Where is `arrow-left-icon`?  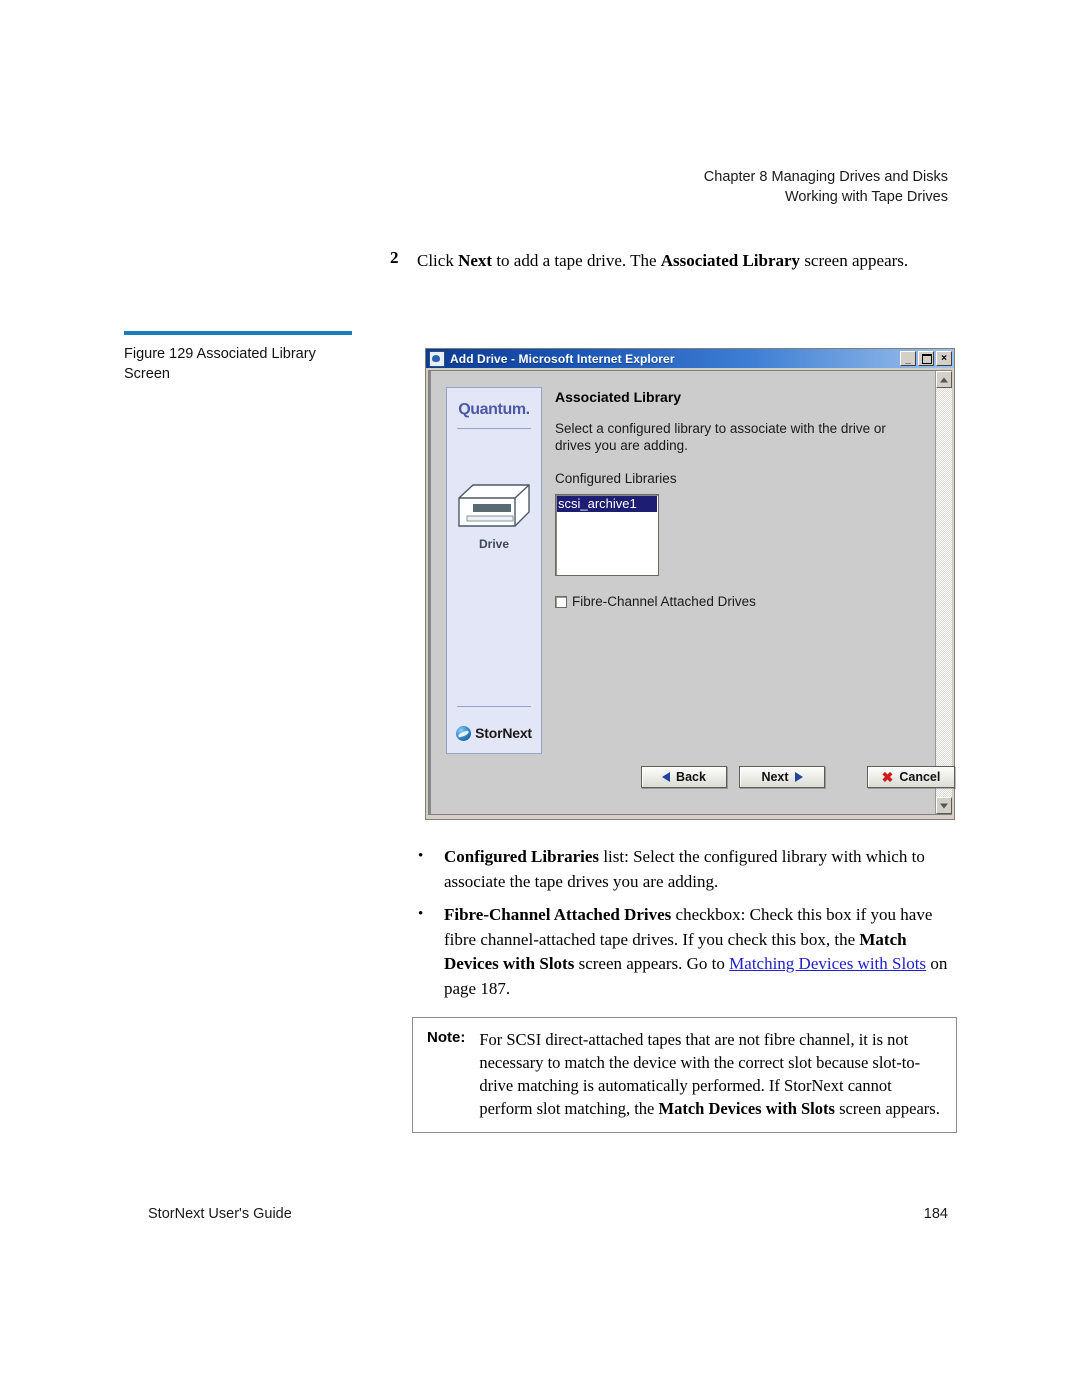
arrow-left-icon is located at coordinates (666, 777).